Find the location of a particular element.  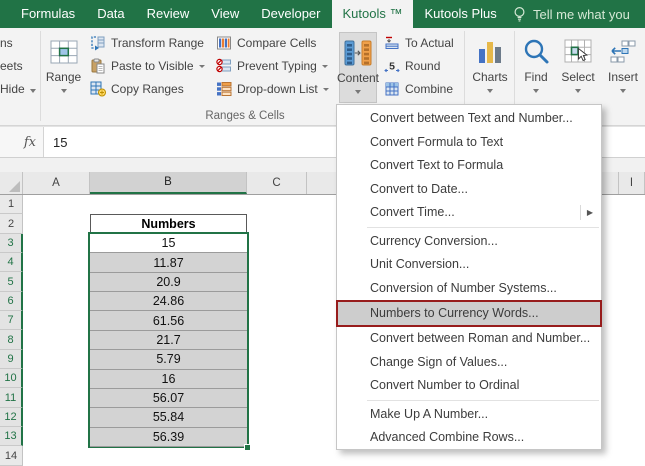

row-header-10: 10 is located at coordinates (11, 379).